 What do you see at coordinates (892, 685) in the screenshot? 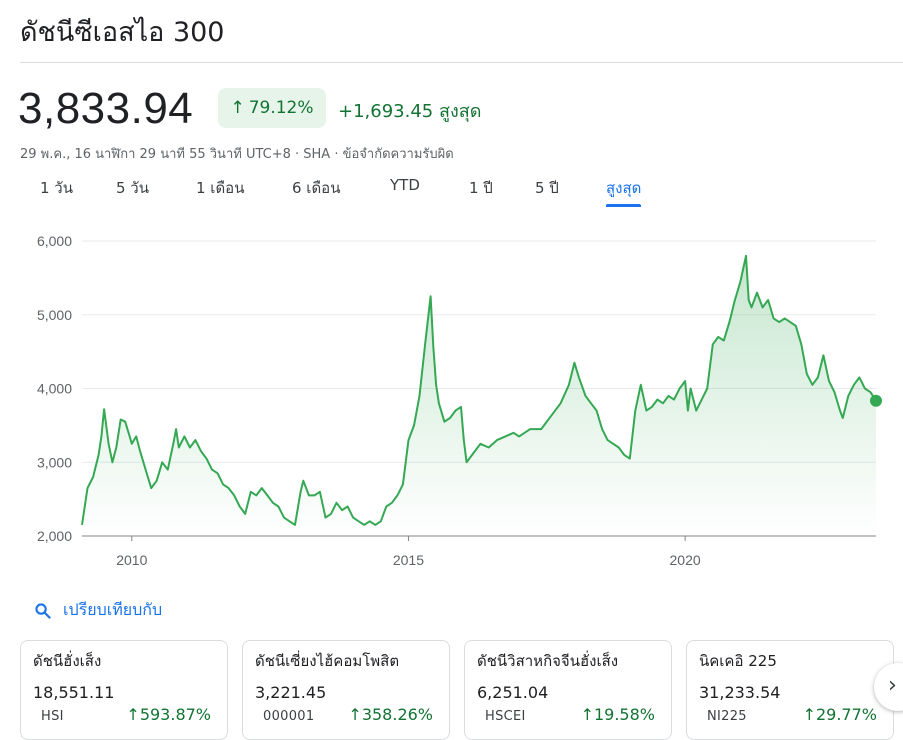
I see `chevron-right-icon: ›` at bounding box center [892, 685].